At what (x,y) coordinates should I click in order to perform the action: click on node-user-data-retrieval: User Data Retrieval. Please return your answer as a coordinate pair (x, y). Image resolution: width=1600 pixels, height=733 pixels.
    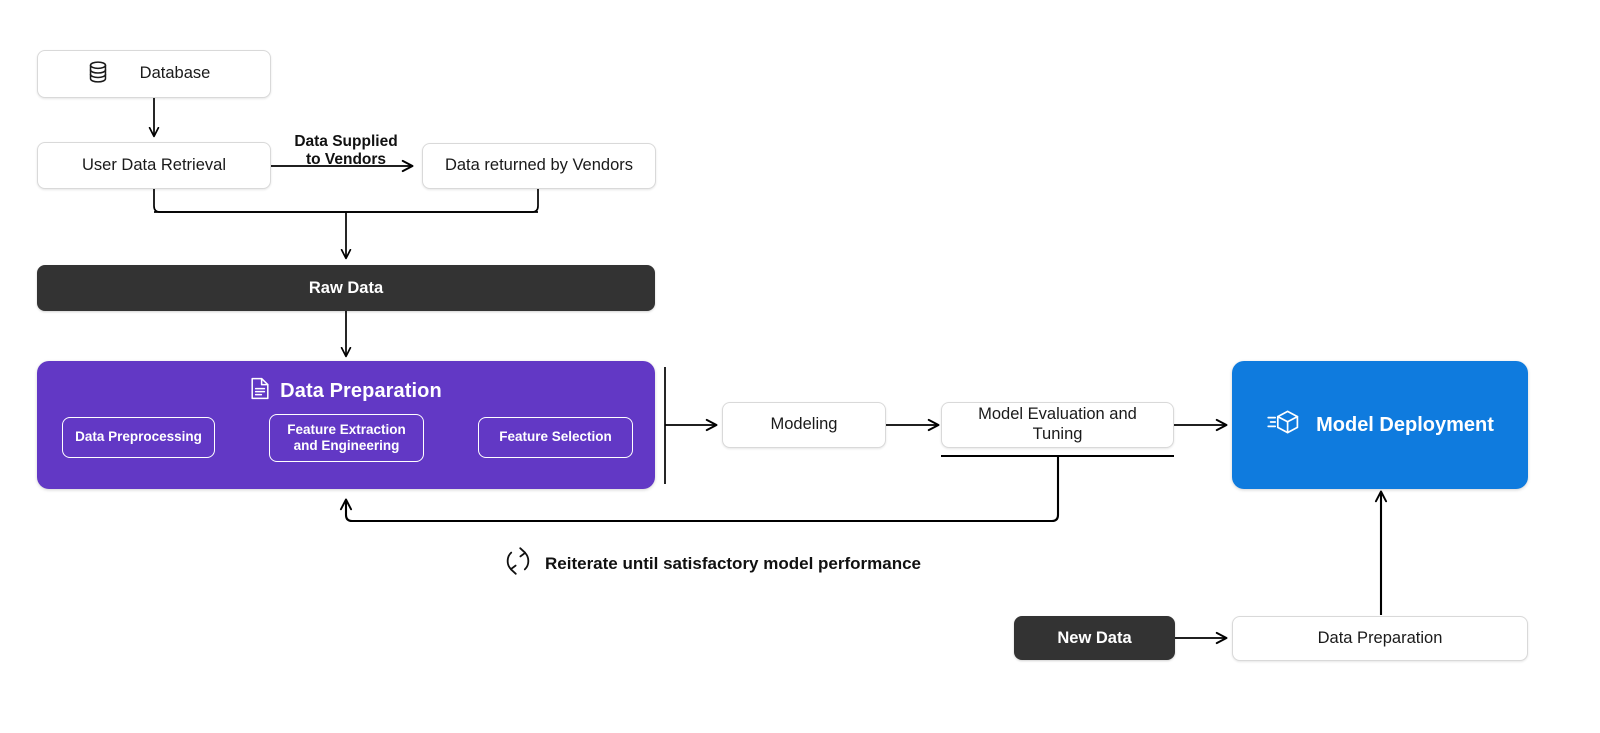
    Looking at the image, I should click on (154, 165).